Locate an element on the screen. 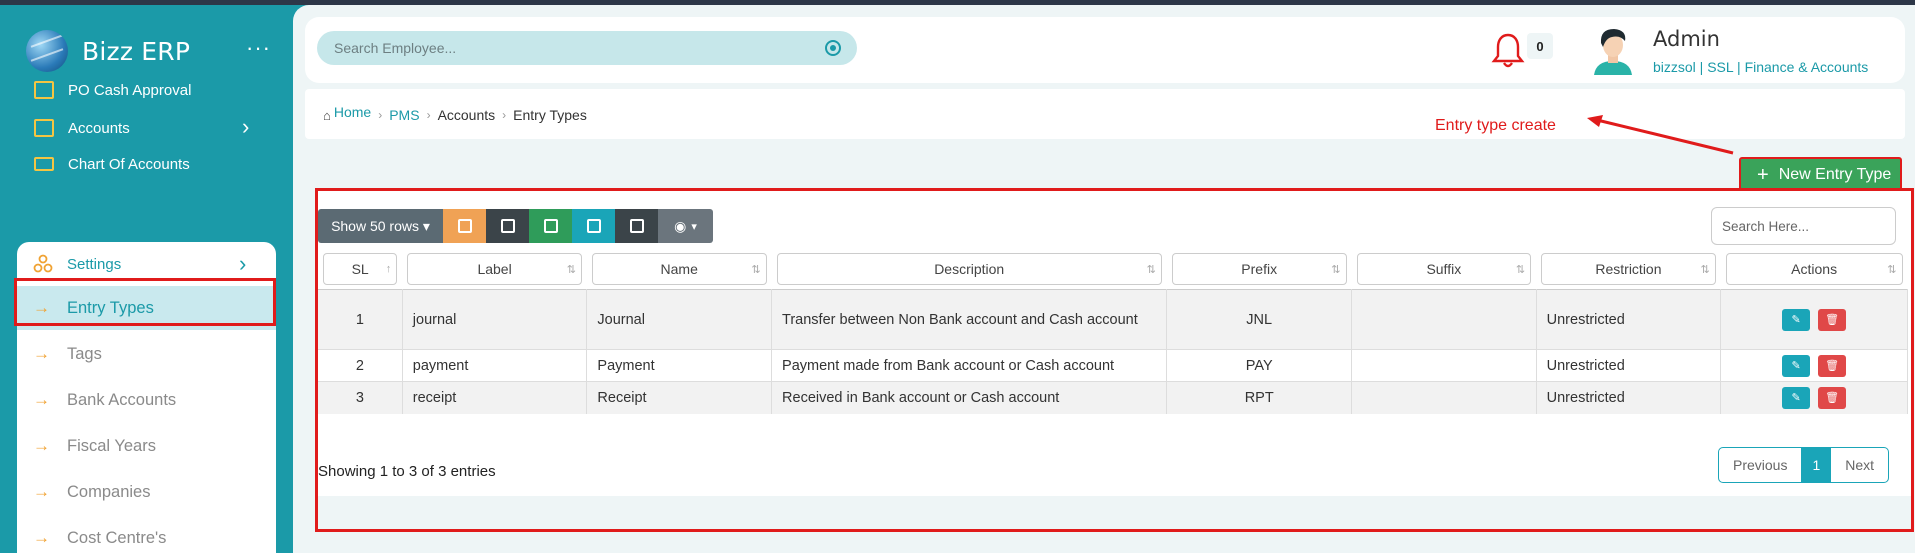 The image size is (1915, 553). cell-label: receipt is located at coordinates (495, 397).